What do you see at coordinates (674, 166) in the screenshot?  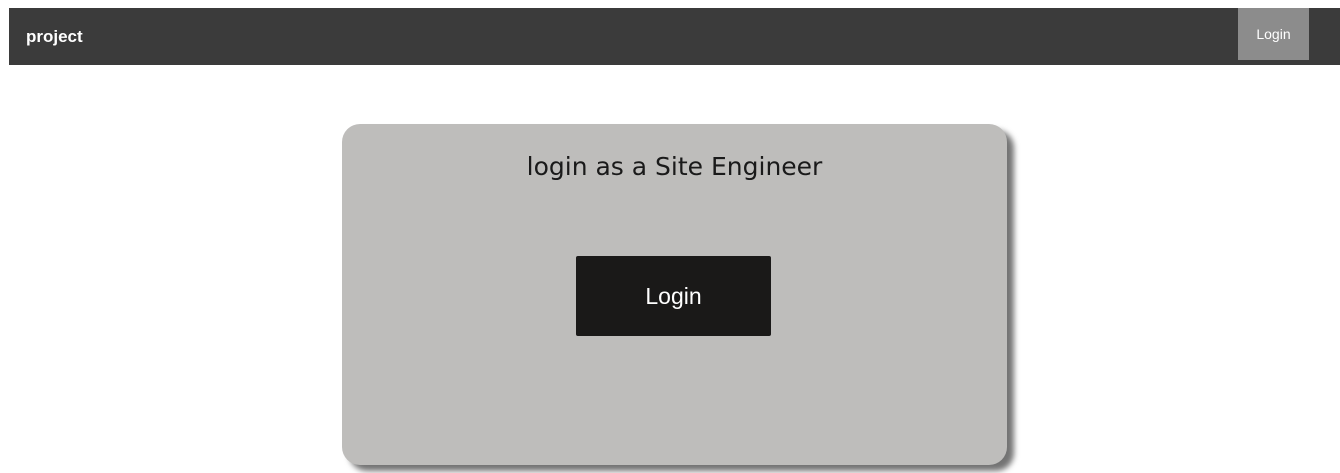 I see `card-title: login as a Site Engineer` at bounding box center [674, 166].